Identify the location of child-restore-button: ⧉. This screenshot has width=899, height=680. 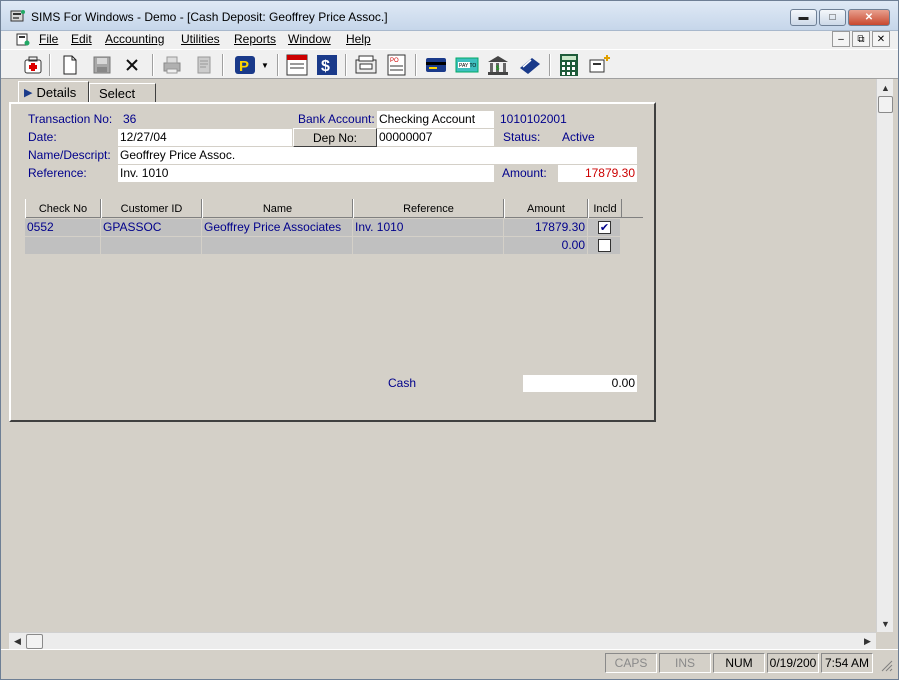
(861, 39).